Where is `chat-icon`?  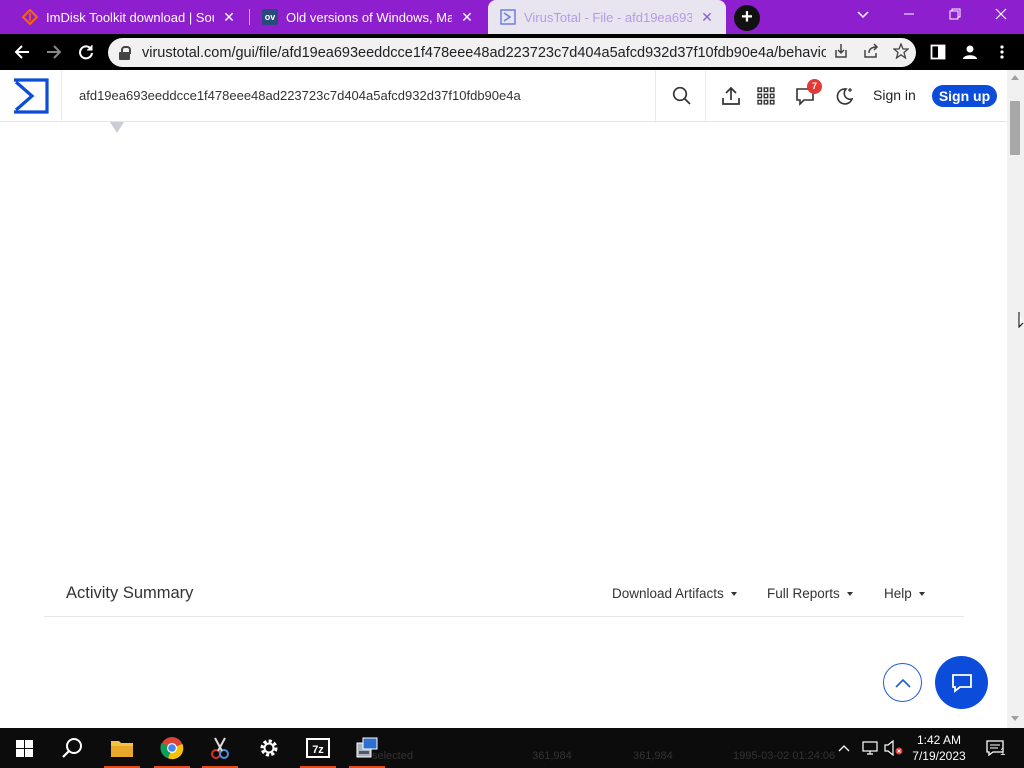
chat-icon is located at coordinates (961, 683).